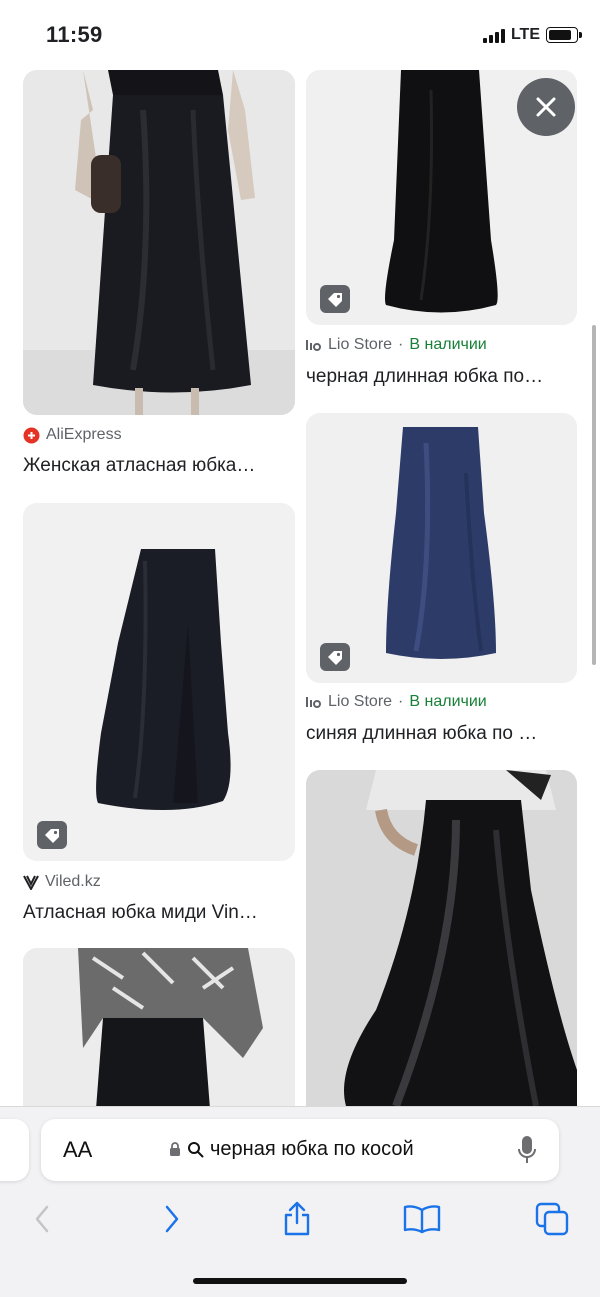 Image resolution: width=600 pixels, height=1297 pixels. Describe the element at coordinates (175, 1149) in the screenshot. I see `lock-icon` at that location.